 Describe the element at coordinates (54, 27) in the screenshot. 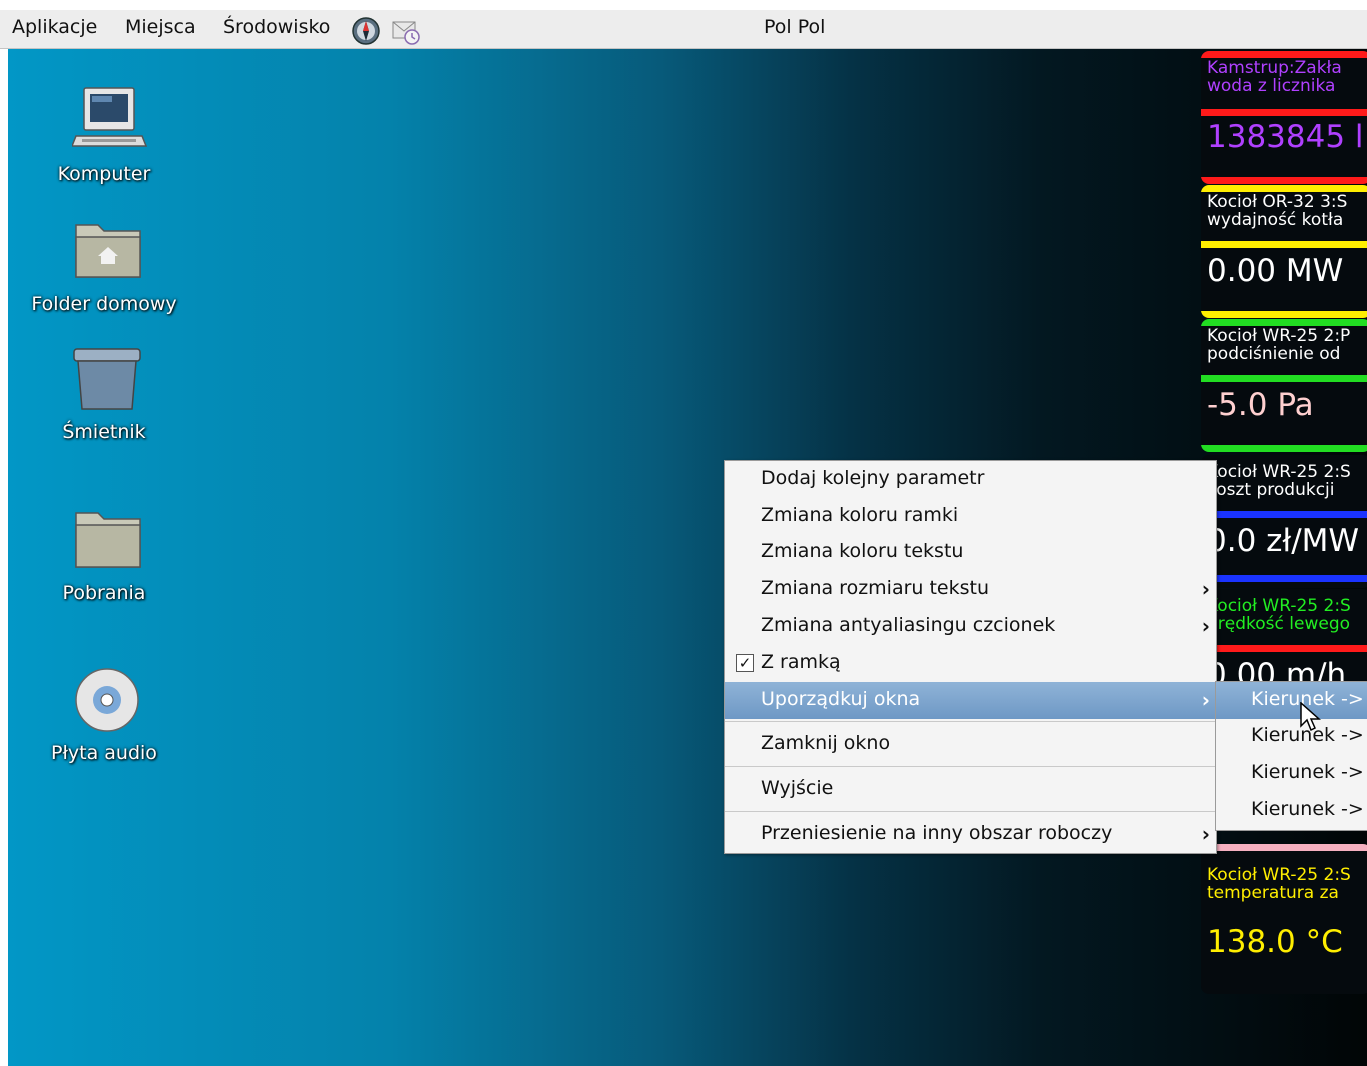

I see `menu-applications: Aplikacje` at that location.